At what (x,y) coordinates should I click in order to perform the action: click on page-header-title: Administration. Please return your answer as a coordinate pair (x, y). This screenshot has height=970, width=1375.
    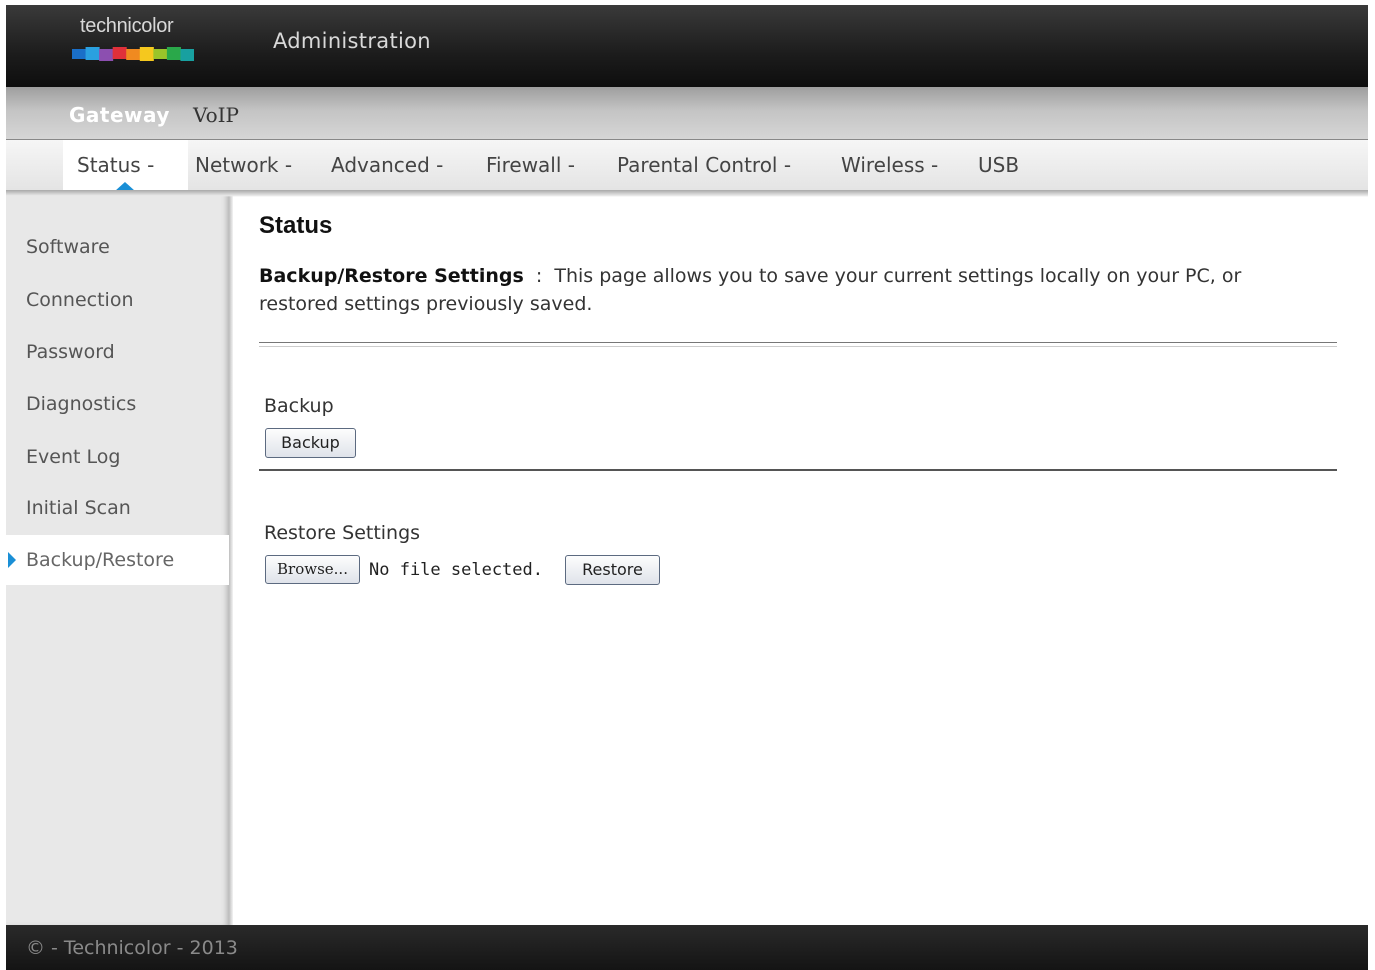
    Looking at the image, I should click on (352, 41).